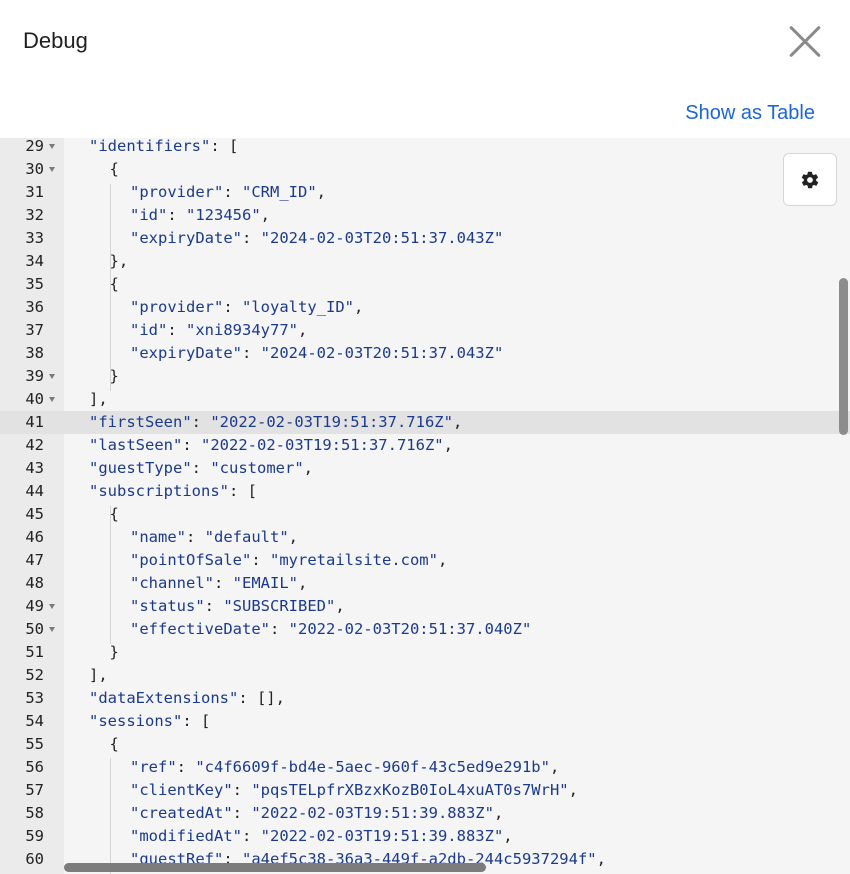 This screenshot has width=850, height=874. Describe the element at coordinates (219, 330) in the screenshot. I see `code-text: "id": "xni8934y77",` at that location.